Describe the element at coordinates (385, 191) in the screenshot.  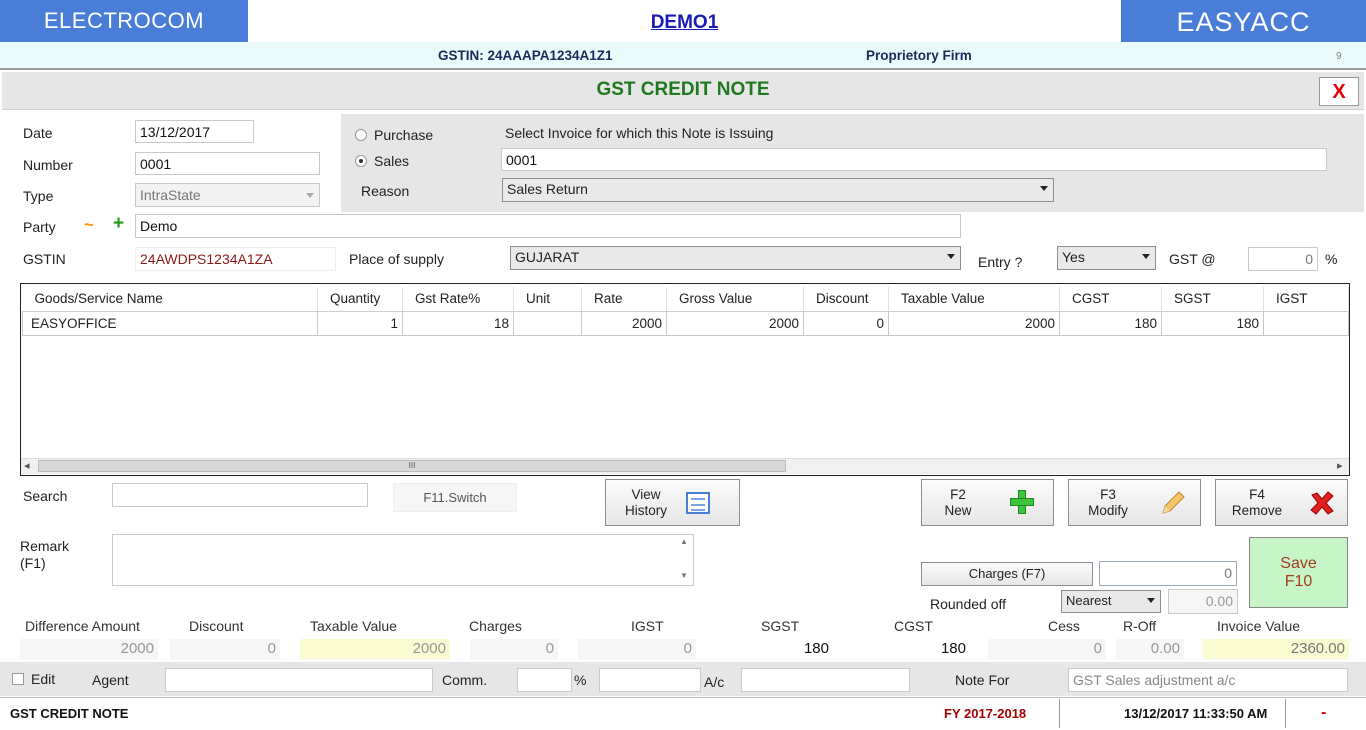
I see `reason-label: Reason` at that location.